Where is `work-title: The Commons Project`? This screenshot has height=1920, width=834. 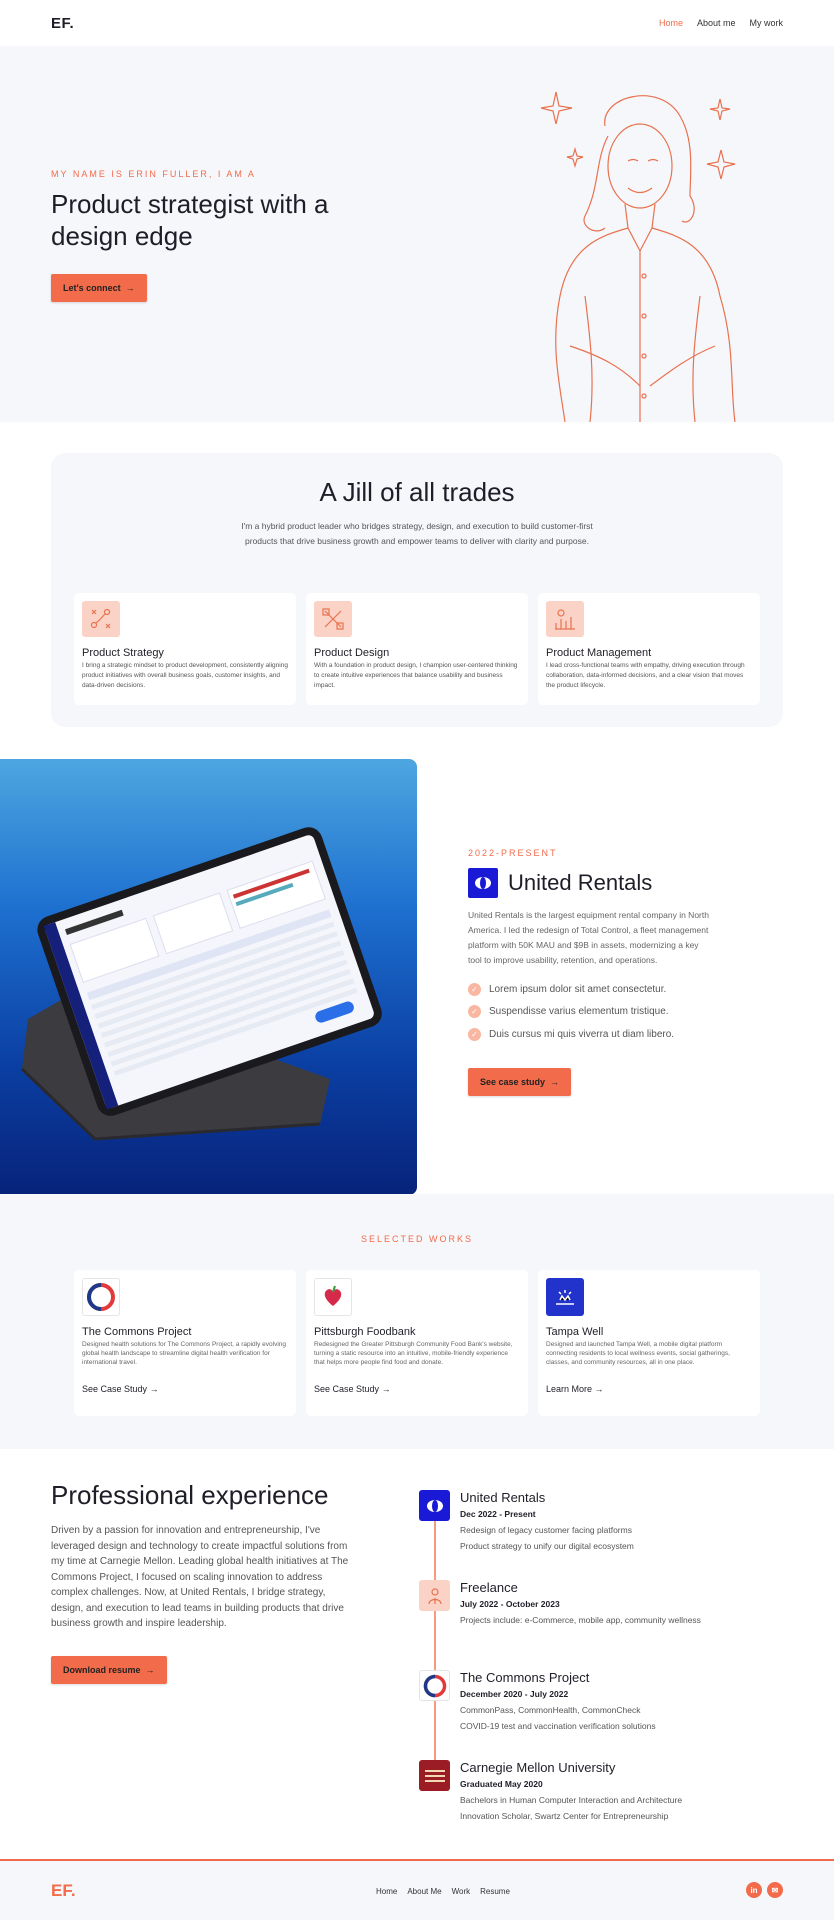
work-title: The Commons Project is located at coordinates (137, 1332).